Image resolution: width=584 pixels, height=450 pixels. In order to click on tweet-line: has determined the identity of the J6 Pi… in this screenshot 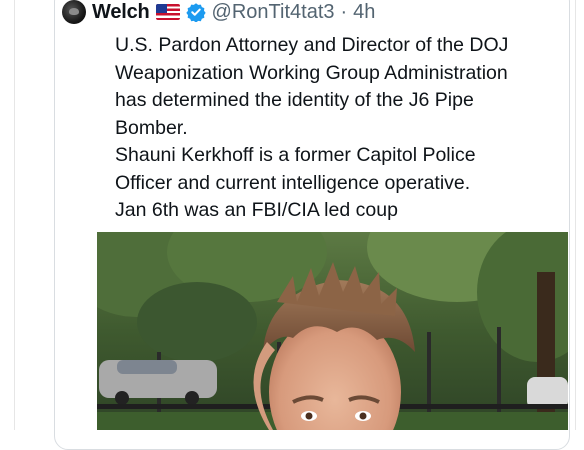, I will do `click(294, 100)`.